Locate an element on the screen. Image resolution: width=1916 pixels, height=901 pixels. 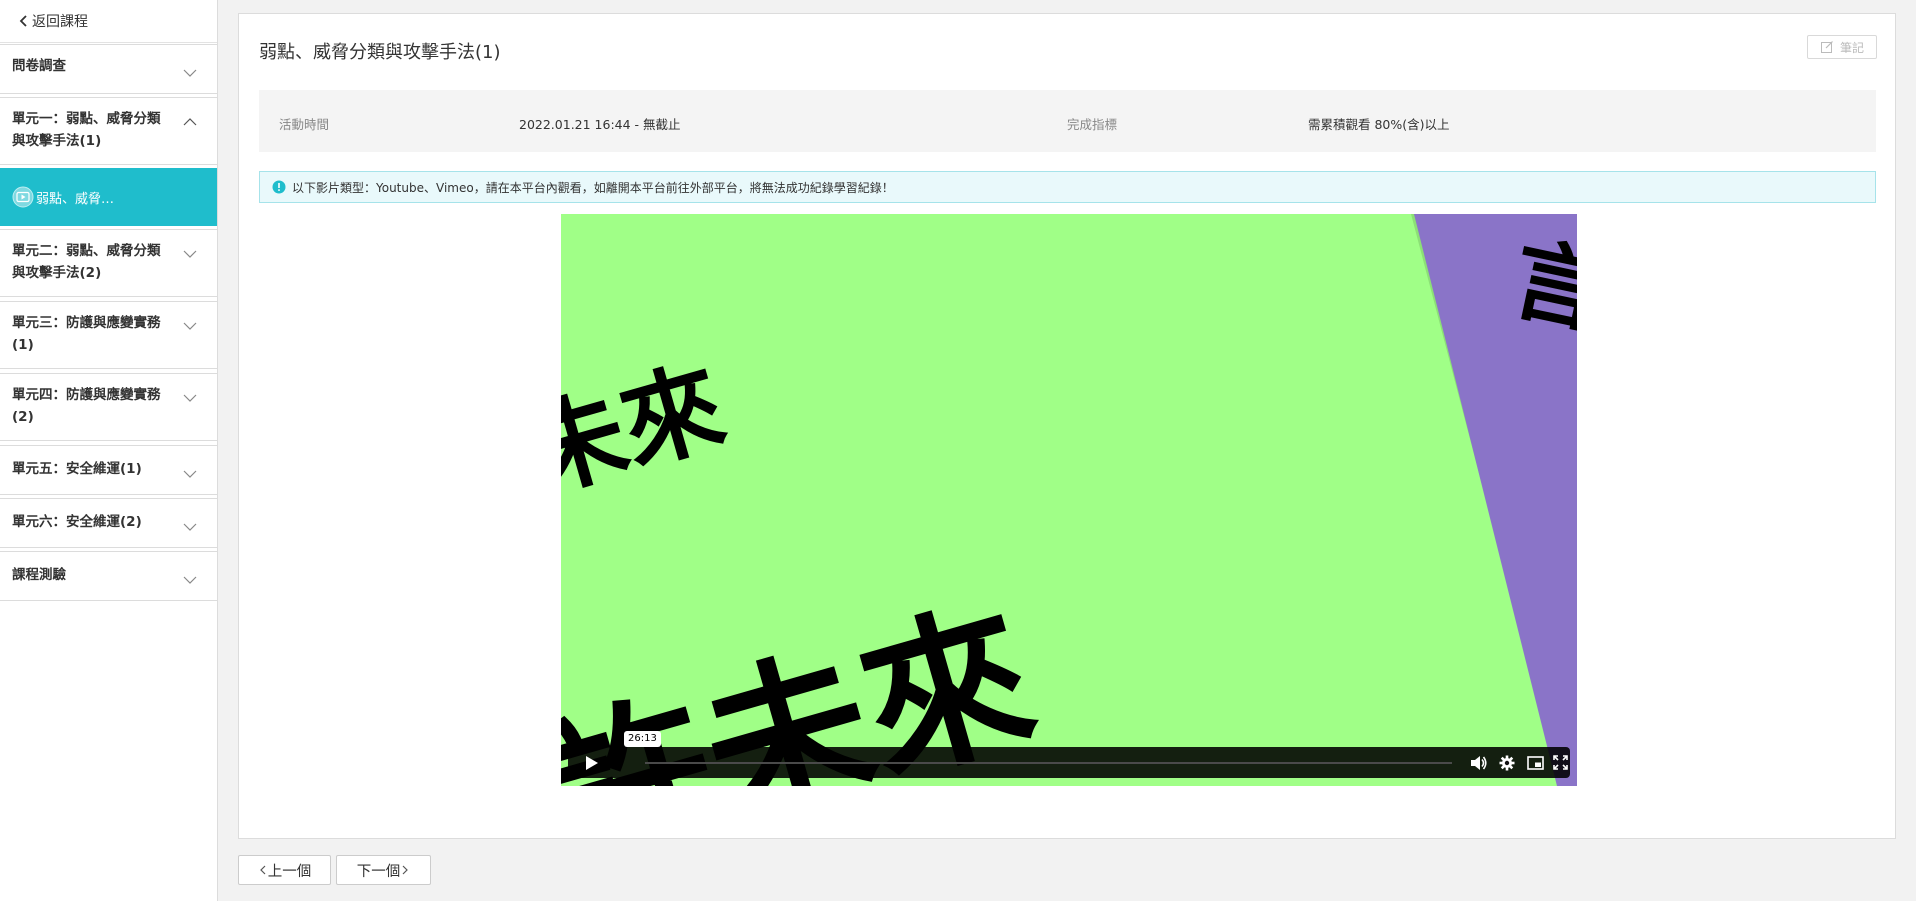
sidebar-section-unit-5: 單元五：安全維運(1) is located at coordinates (108, 470).